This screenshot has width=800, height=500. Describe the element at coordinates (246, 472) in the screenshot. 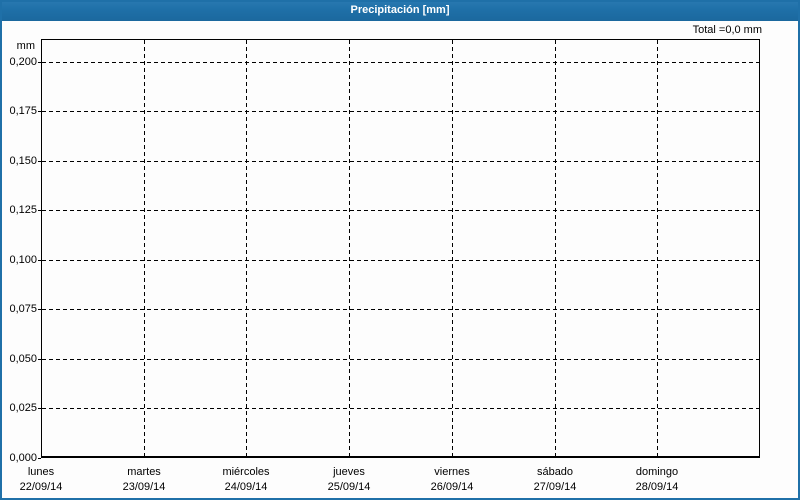

I see `x-tick-label-day: miércoles` at that location.